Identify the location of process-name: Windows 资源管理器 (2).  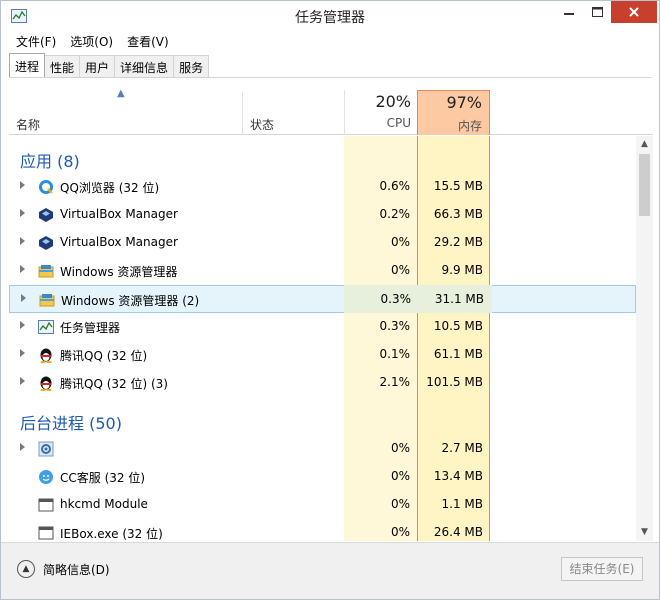
(130, 301).